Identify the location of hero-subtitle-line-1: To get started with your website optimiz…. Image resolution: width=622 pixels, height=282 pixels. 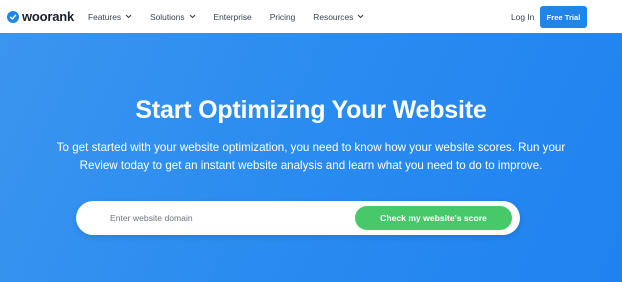
(311, 147).